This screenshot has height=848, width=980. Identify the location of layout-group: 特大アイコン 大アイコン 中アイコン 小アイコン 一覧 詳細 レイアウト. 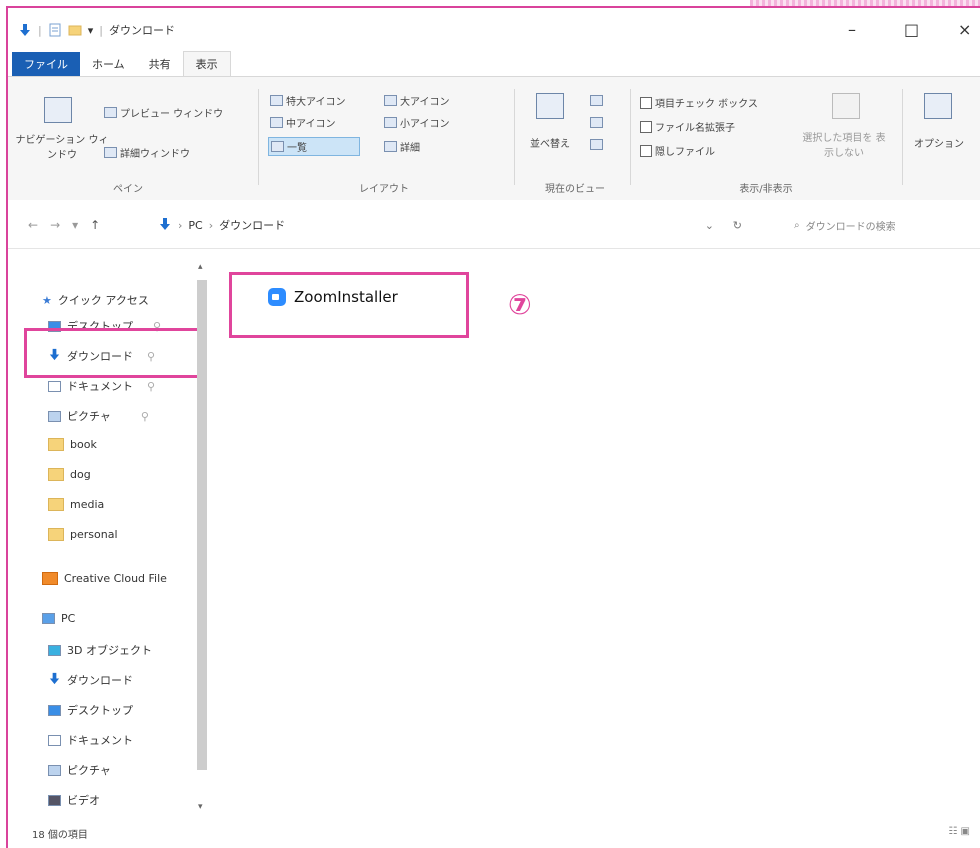
(384, 140).